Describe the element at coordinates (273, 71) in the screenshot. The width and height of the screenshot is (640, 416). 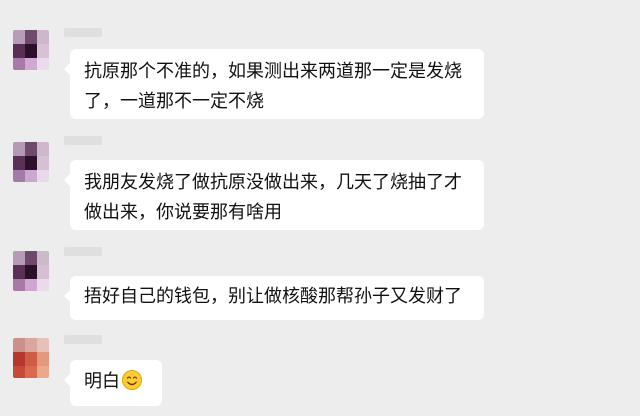
I see `message-text-line: 抗原那个不准的，如果测出来两道那一定是发烧` at that location.